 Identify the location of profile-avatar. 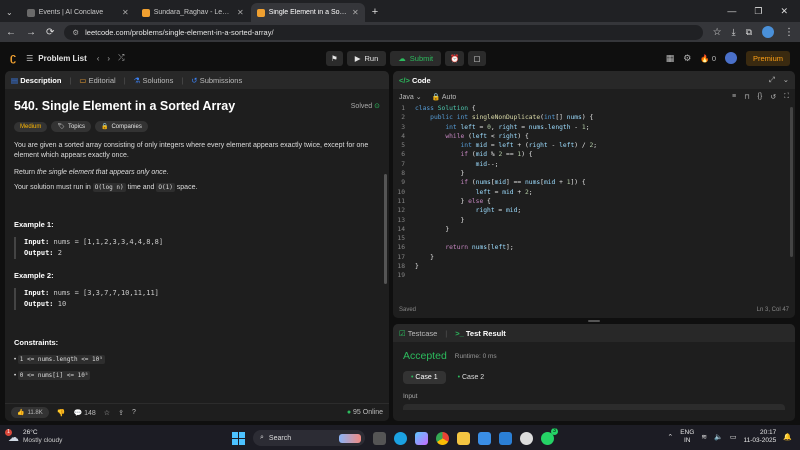
(768, 32).